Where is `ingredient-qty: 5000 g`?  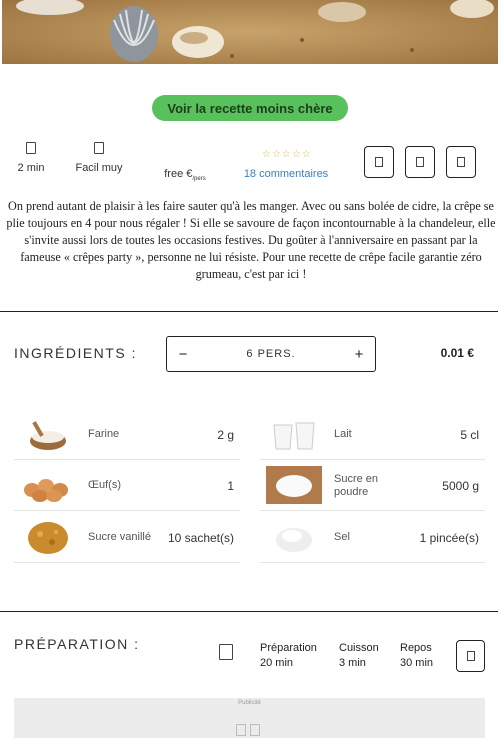
ingredient-qty: 5000 g is located at coordinates (460, 485).